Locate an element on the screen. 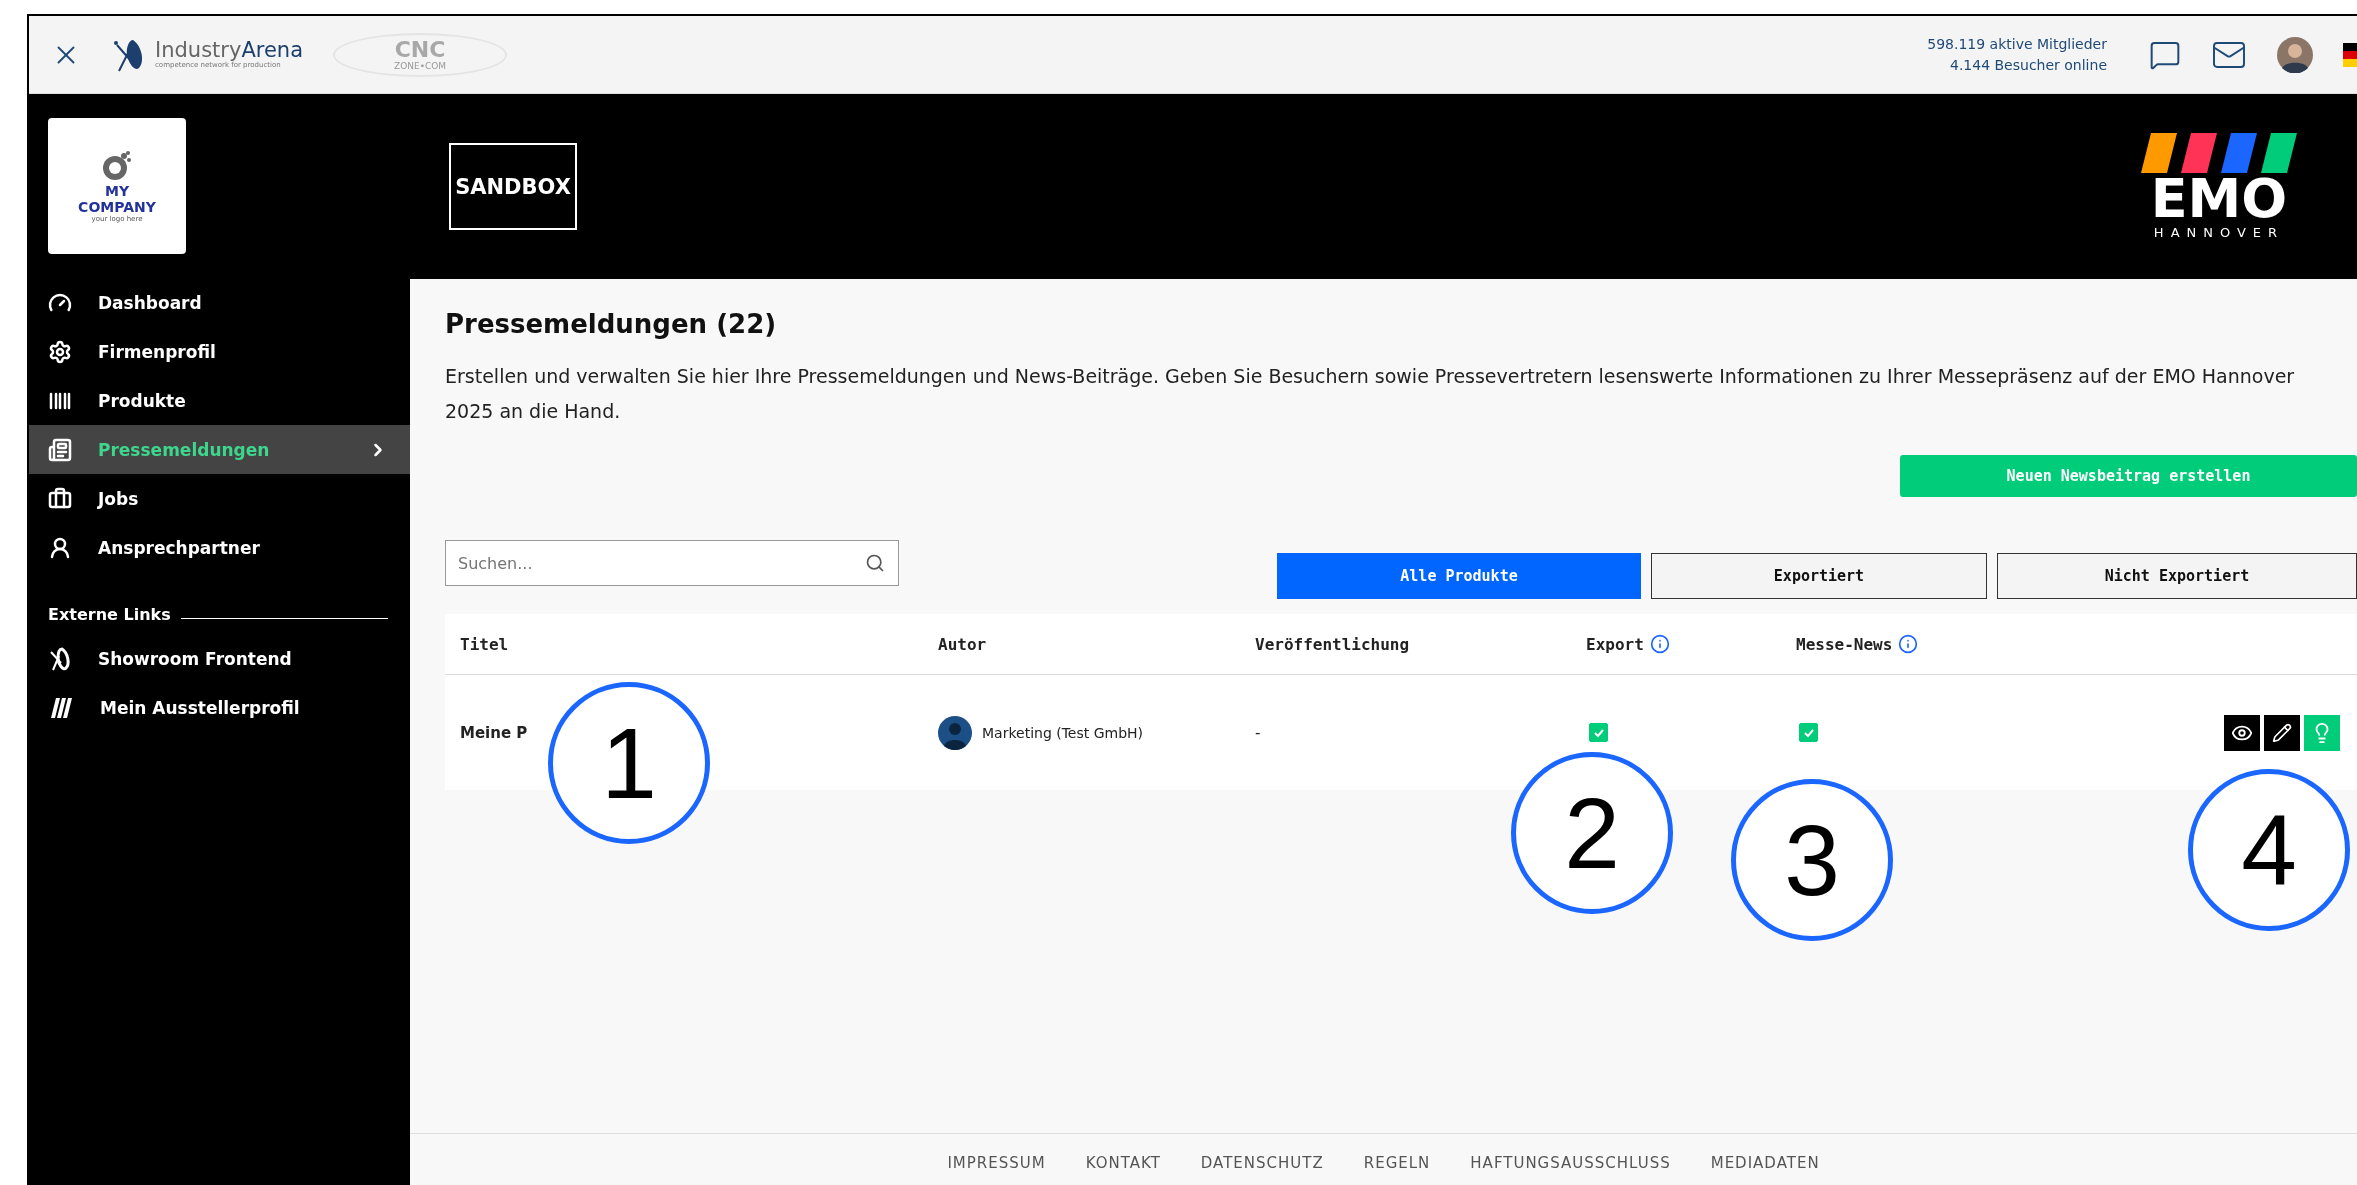 The image size is (2357, 1185). column-header: Messe-News is located at coordinates (2008, 644).